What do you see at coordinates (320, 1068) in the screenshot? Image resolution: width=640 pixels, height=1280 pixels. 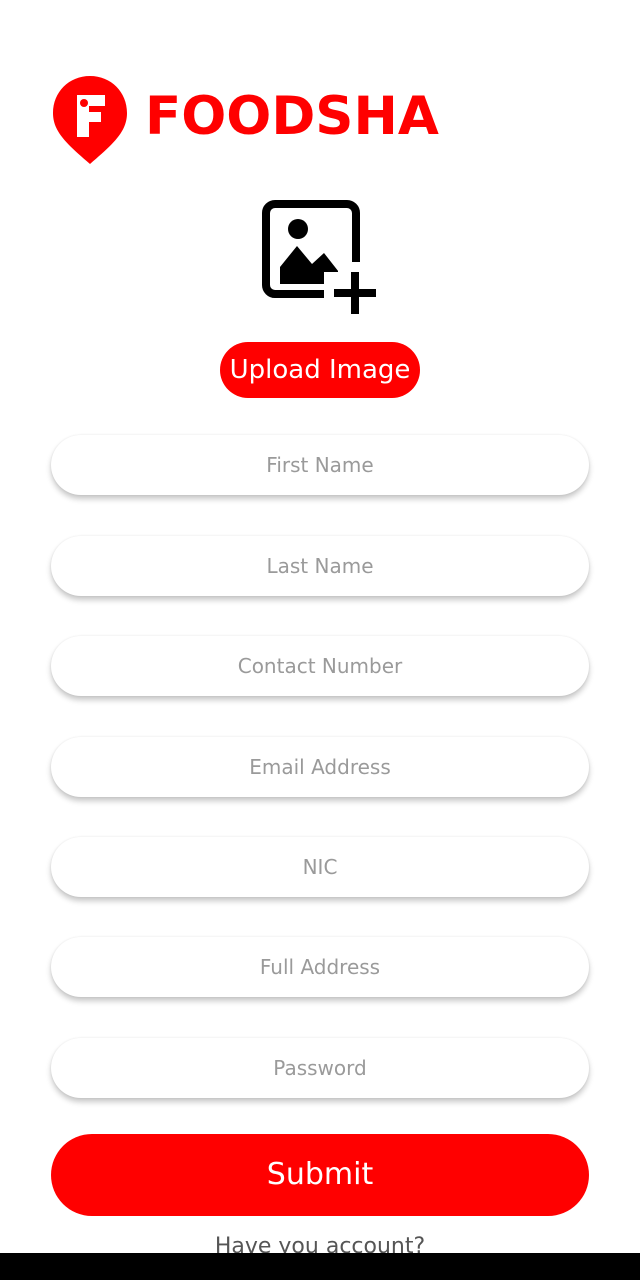 I see `password-input` at bounding box center [320, 1068].